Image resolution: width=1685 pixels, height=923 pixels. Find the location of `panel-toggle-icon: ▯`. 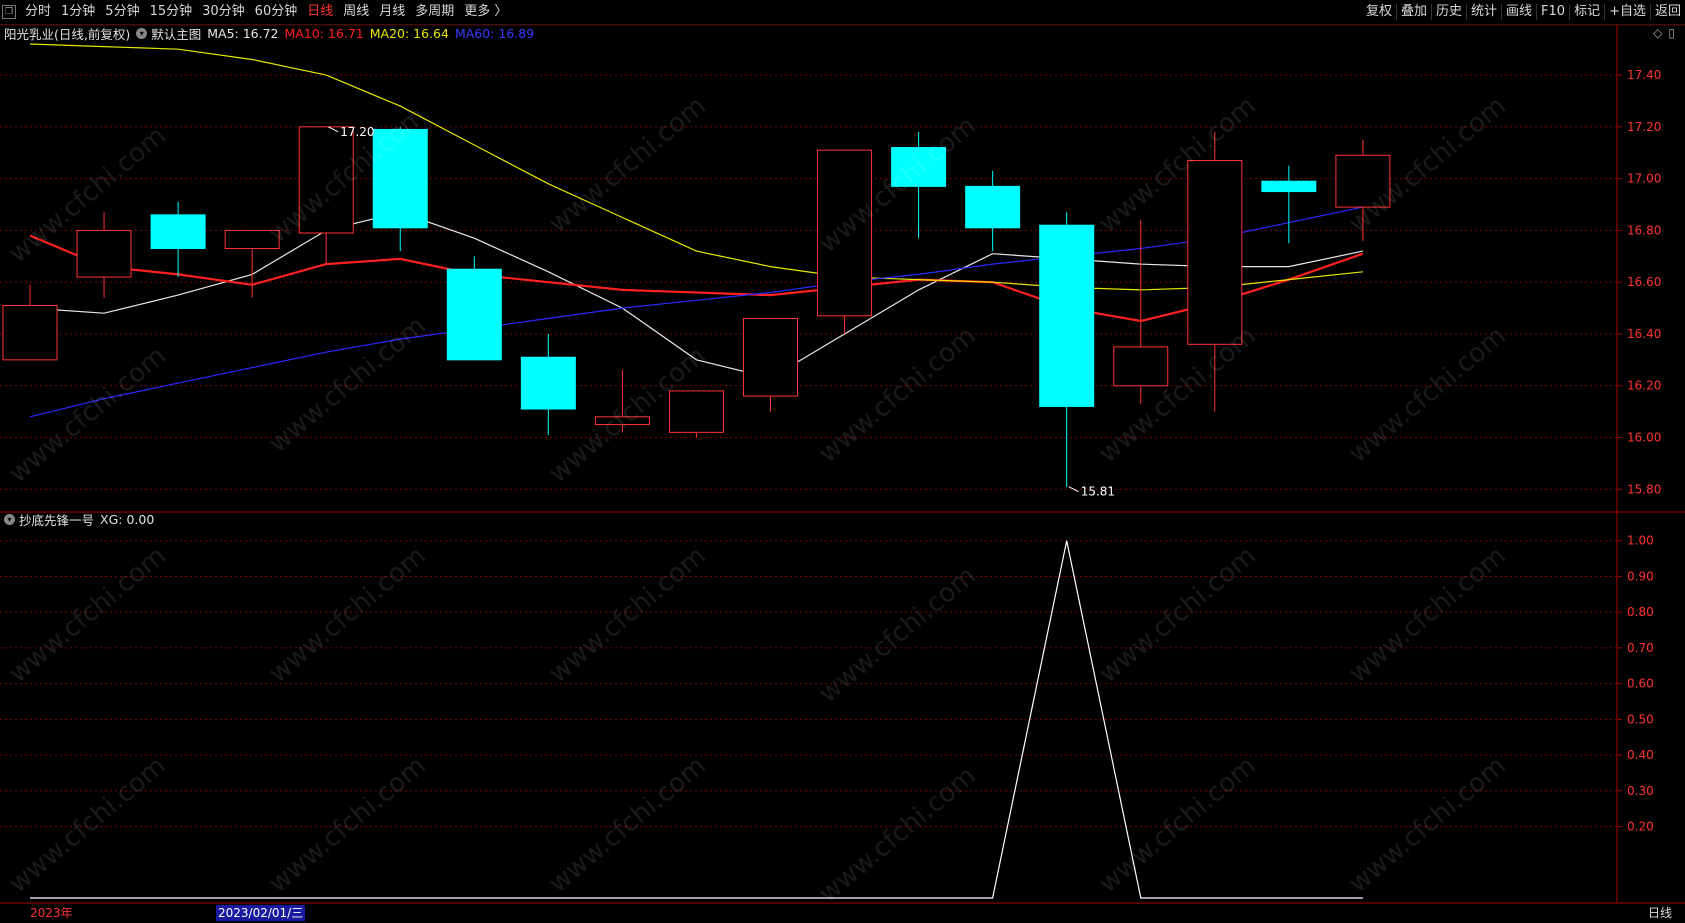

panel-toggle-icon: ▯ is located at coordinates (1671, 33).